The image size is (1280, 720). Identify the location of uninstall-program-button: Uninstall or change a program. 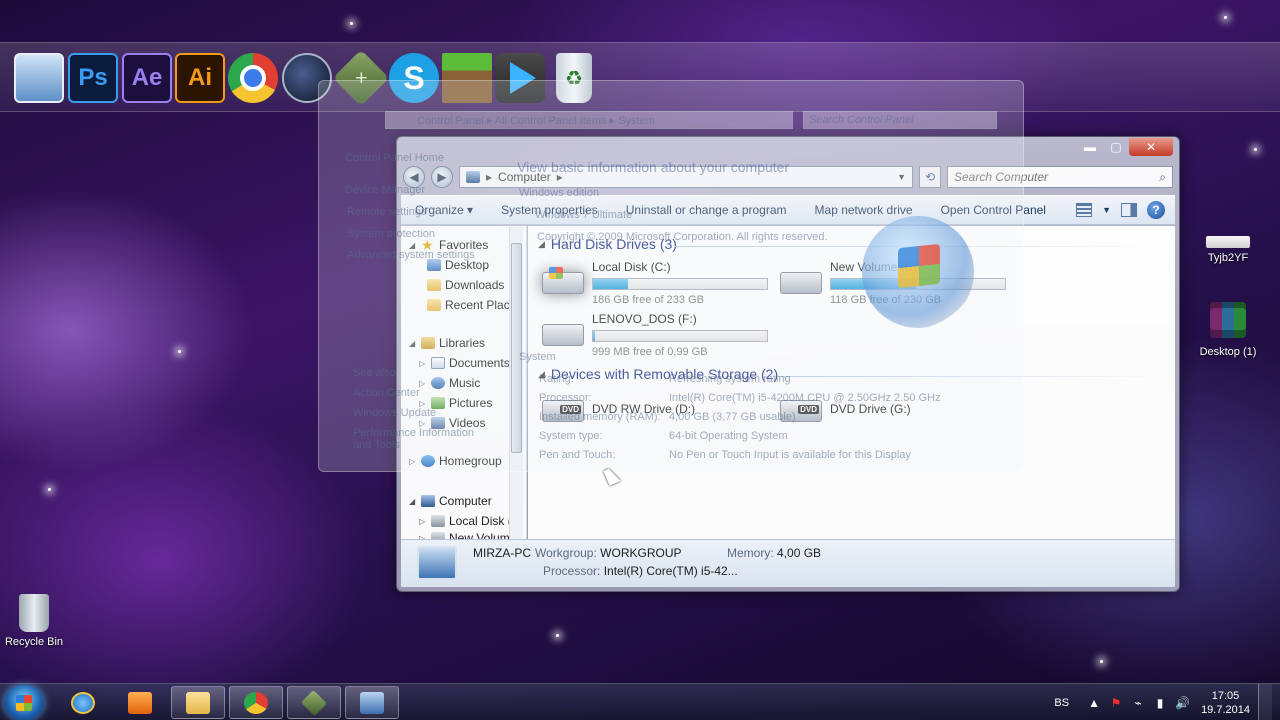
(706, 210).